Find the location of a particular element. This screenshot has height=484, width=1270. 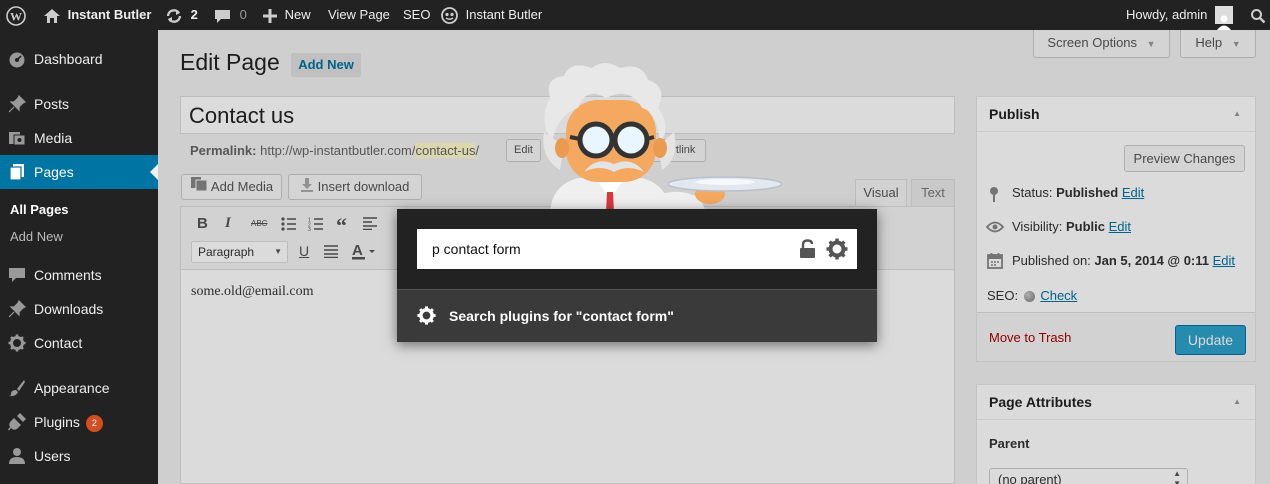

my-account-link: Howdy, admin is located at coordinates (1180, 15).